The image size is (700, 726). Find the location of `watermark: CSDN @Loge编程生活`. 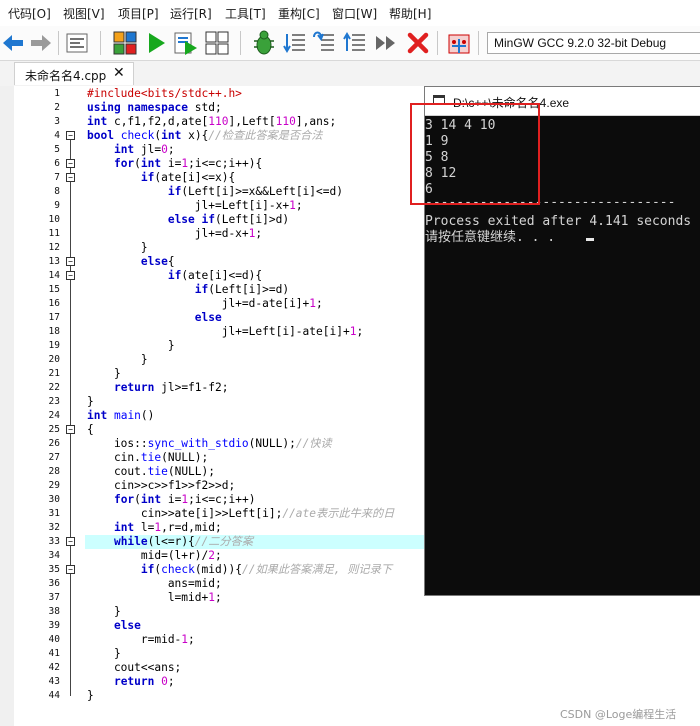

watermark: CSDN @Loge编程生活 is located at coordinates (618, 714).